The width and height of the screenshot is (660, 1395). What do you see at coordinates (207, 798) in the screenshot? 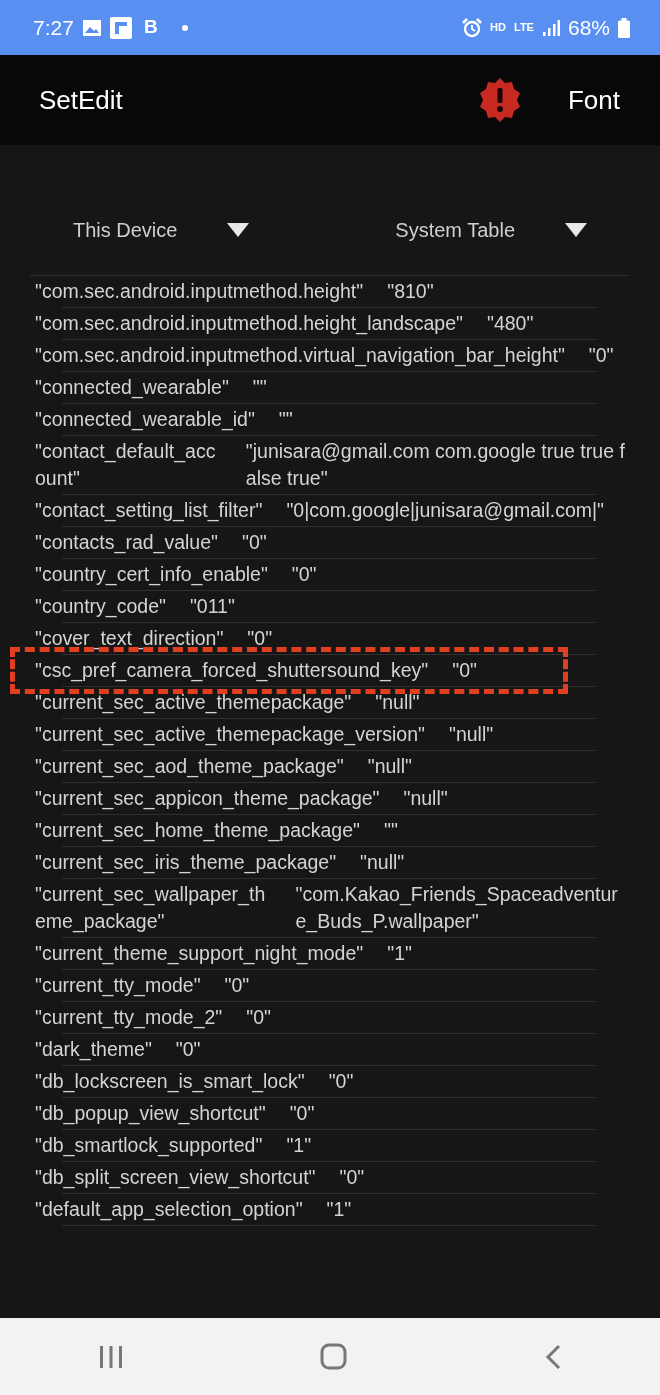
I see `setting-key: "current_sec_appicon_theme_package"` at bounding box center [207, 798].